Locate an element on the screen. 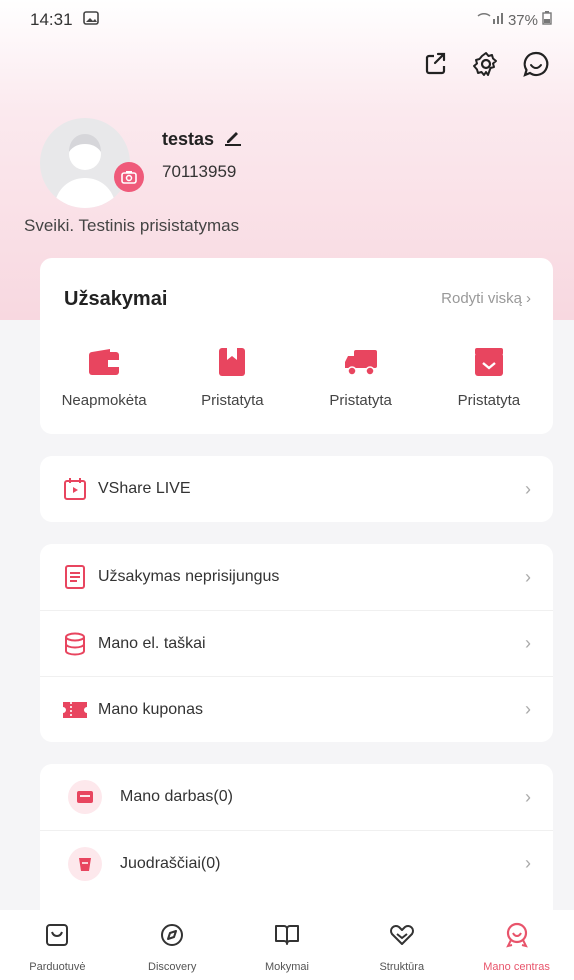  tab-structure: Struktūra is located at coordinates (402, 947).